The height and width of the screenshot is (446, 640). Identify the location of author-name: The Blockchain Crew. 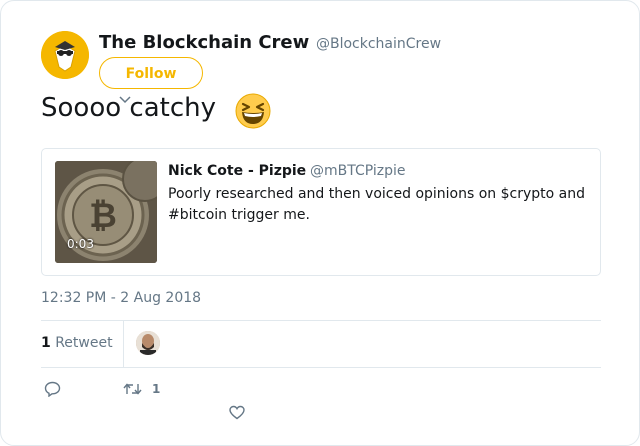
(204, 42).